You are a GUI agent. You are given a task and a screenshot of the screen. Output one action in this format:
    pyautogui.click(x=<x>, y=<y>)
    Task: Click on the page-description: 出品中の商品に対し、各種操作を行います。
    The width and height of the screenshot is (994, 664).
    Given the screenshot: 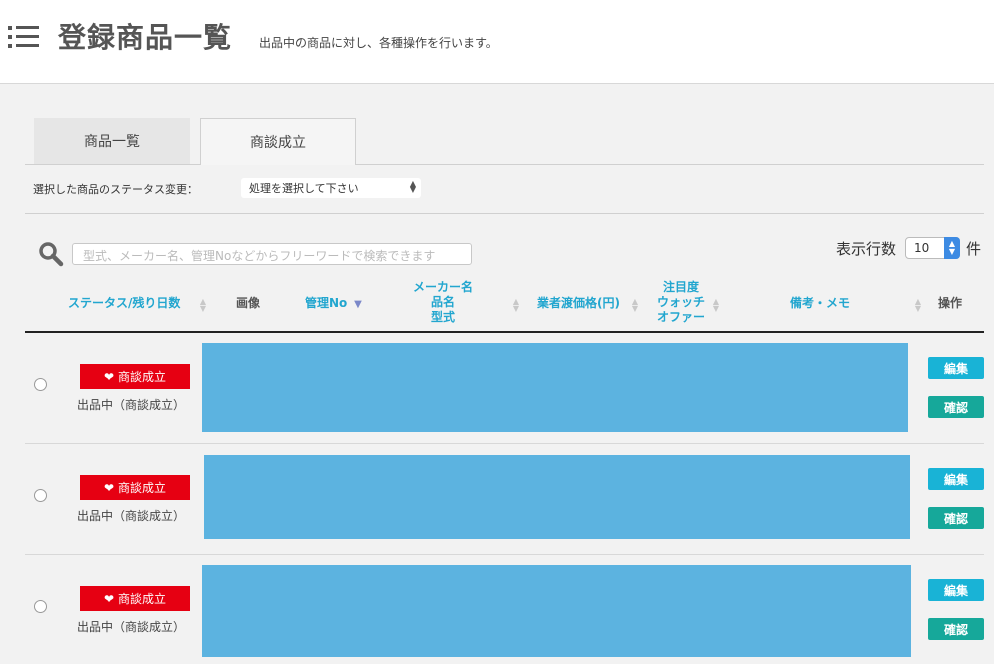 What is the action you would take?
    pyautogui.click(x=378, y=43)
    